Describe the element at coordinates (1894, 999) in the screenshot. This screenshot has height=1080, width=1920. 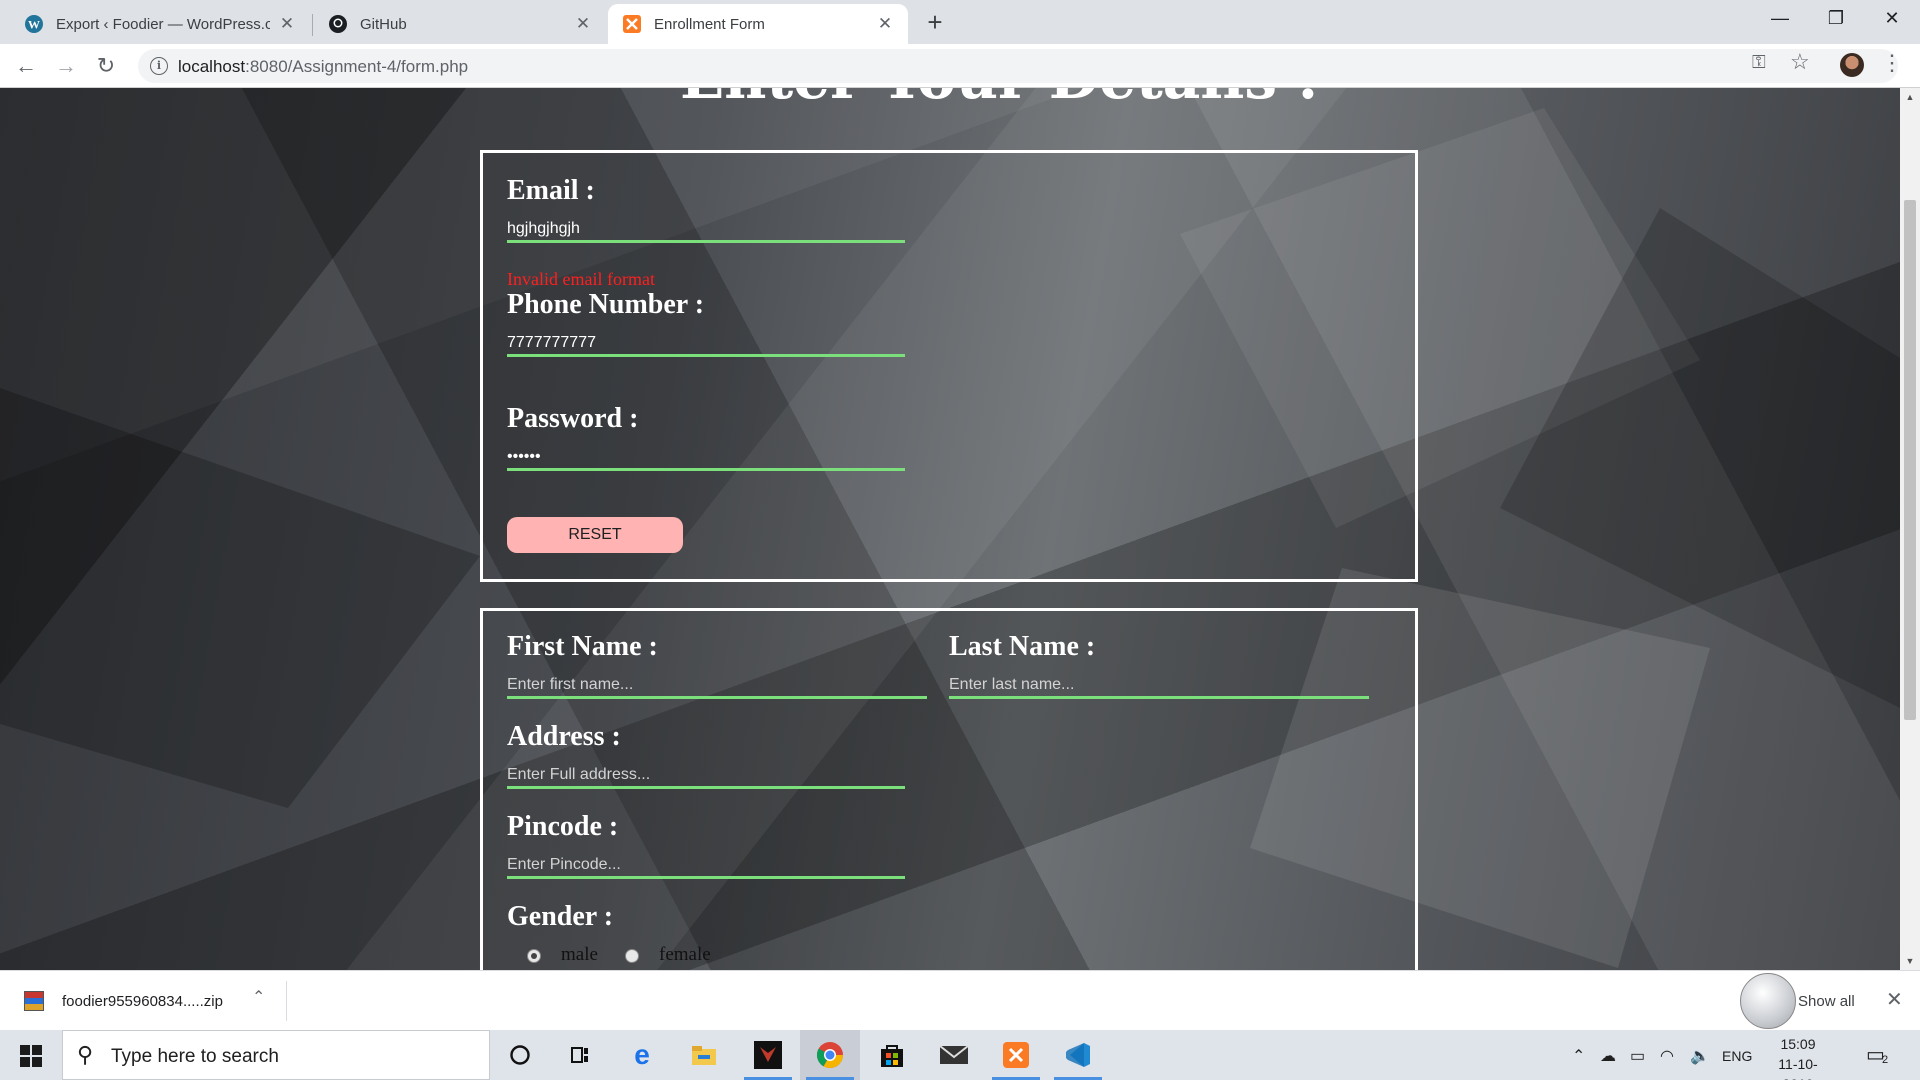
I see `close-shelf-icon: ✕` at that location.